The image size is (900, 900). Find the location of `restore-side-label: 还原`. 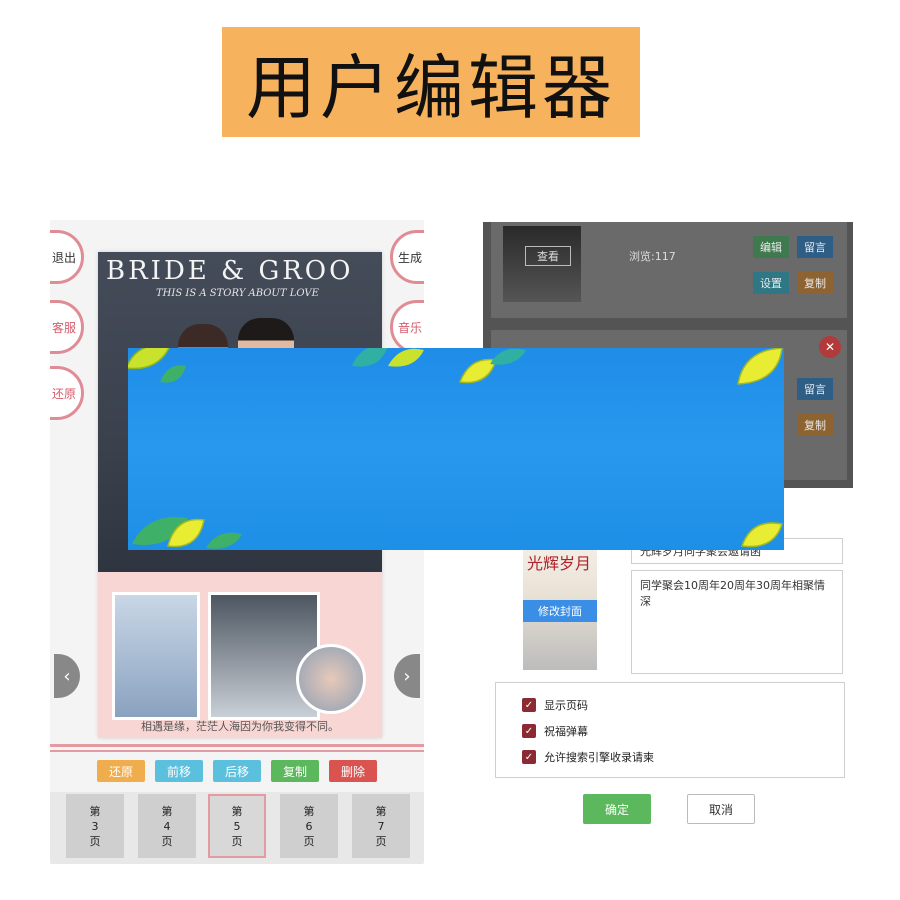

restore-side-label: 还原 is located at coordinates (63, 393).